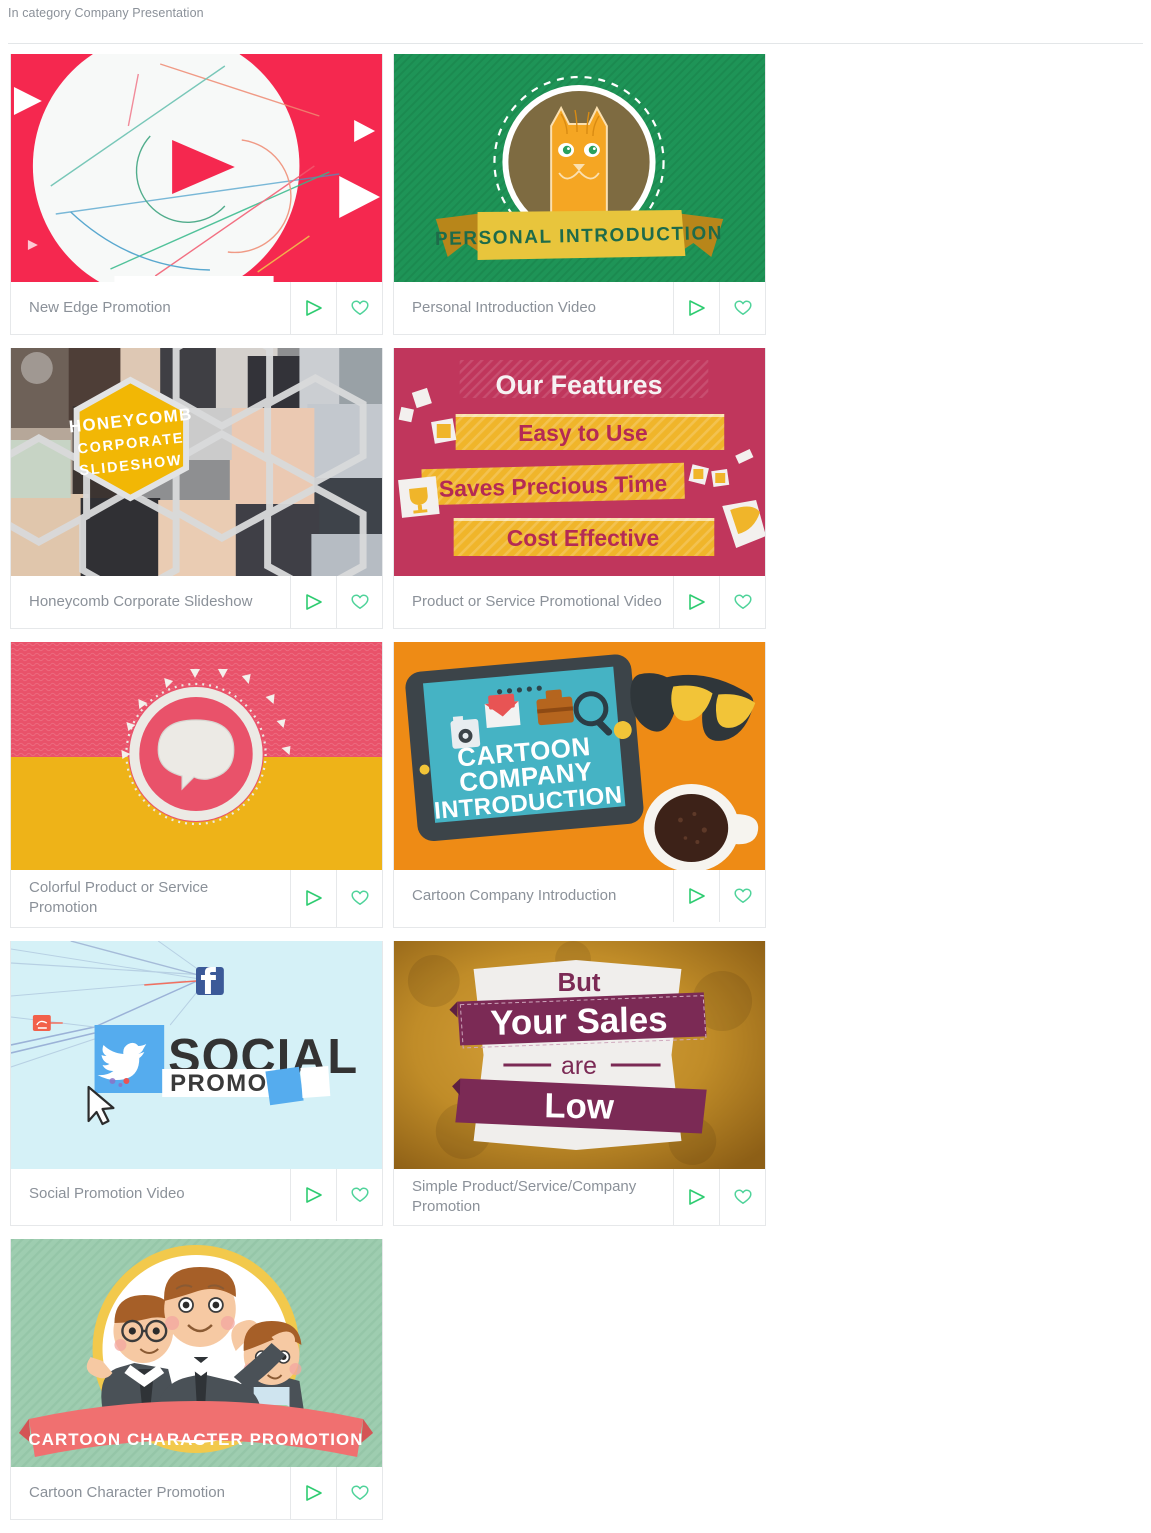  Describe the element at coordinates (583, 538) in the screenshot. I see `svg-text: Cost Effective` at that location.